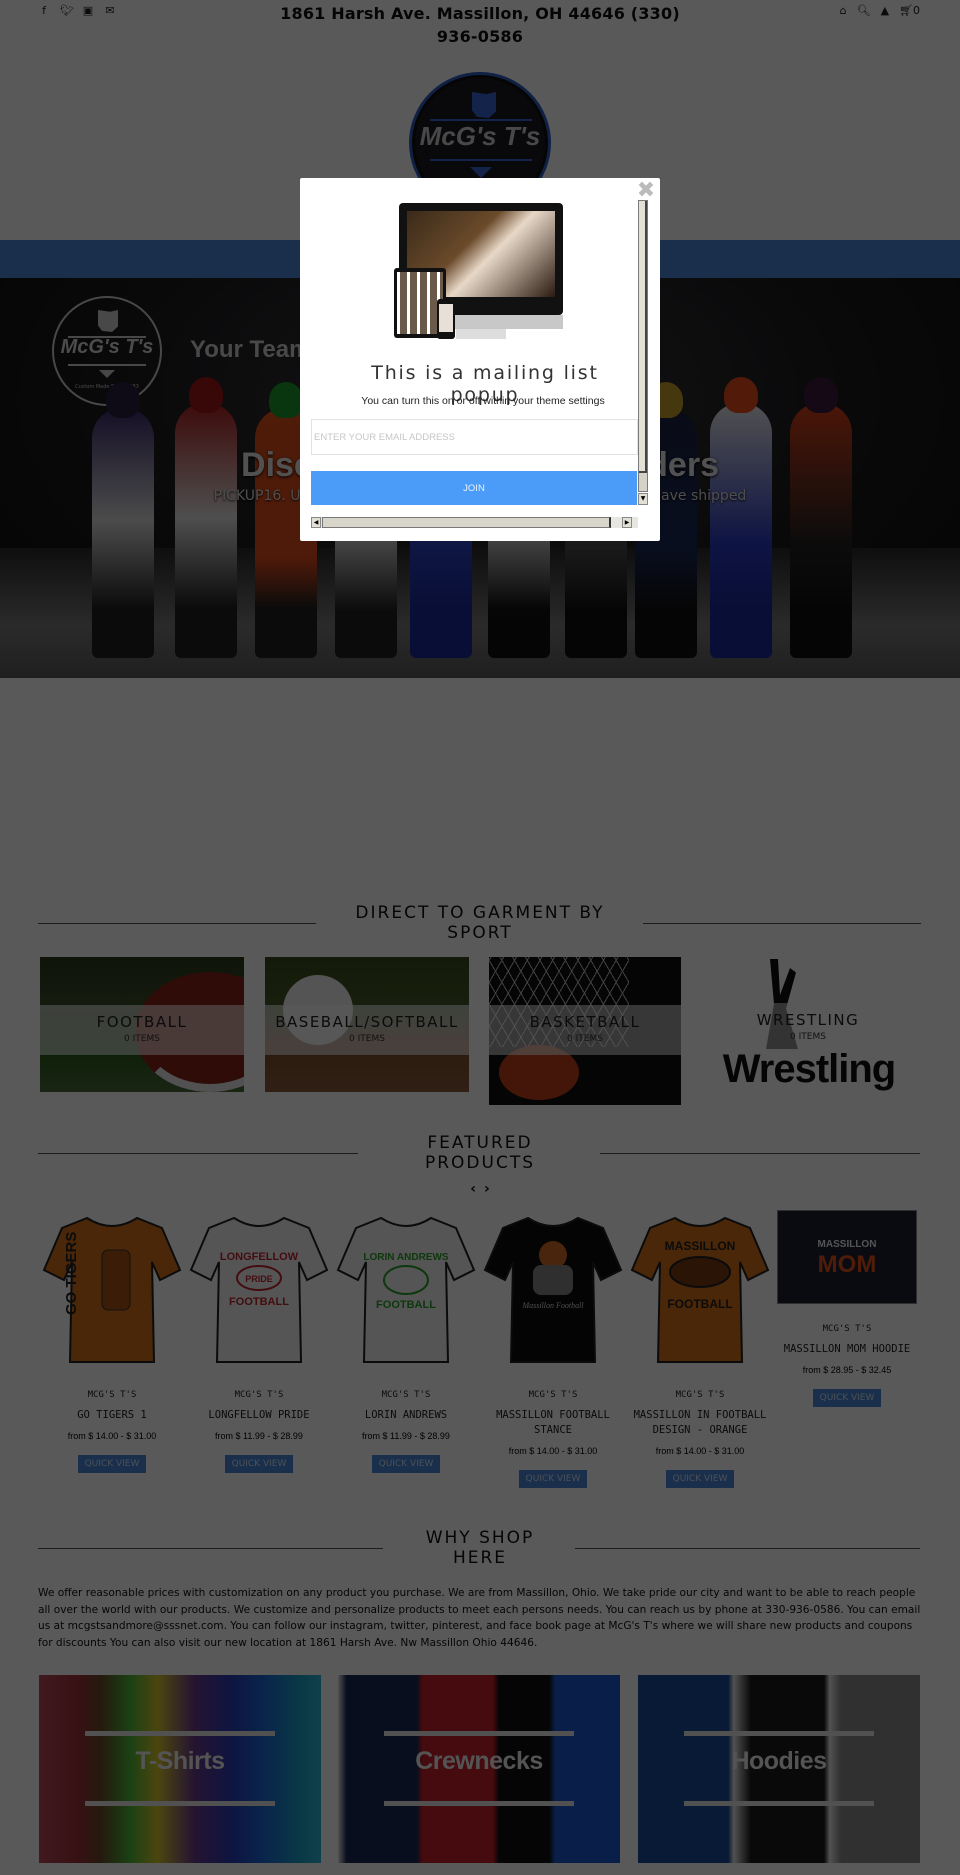  I want to click on phone, so click(446, 319).